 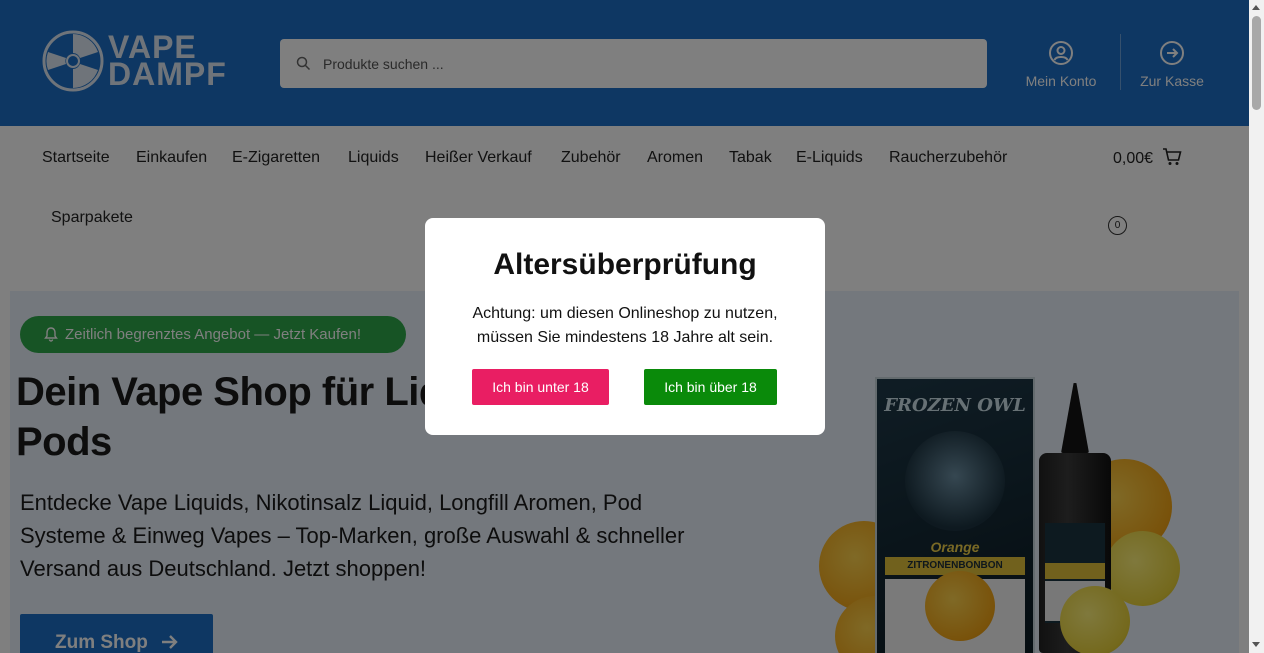 What do you see at coordinates (1256, 326) in the screenshot?
I see `page-scrollbar` at bounding box center [1256, 326].